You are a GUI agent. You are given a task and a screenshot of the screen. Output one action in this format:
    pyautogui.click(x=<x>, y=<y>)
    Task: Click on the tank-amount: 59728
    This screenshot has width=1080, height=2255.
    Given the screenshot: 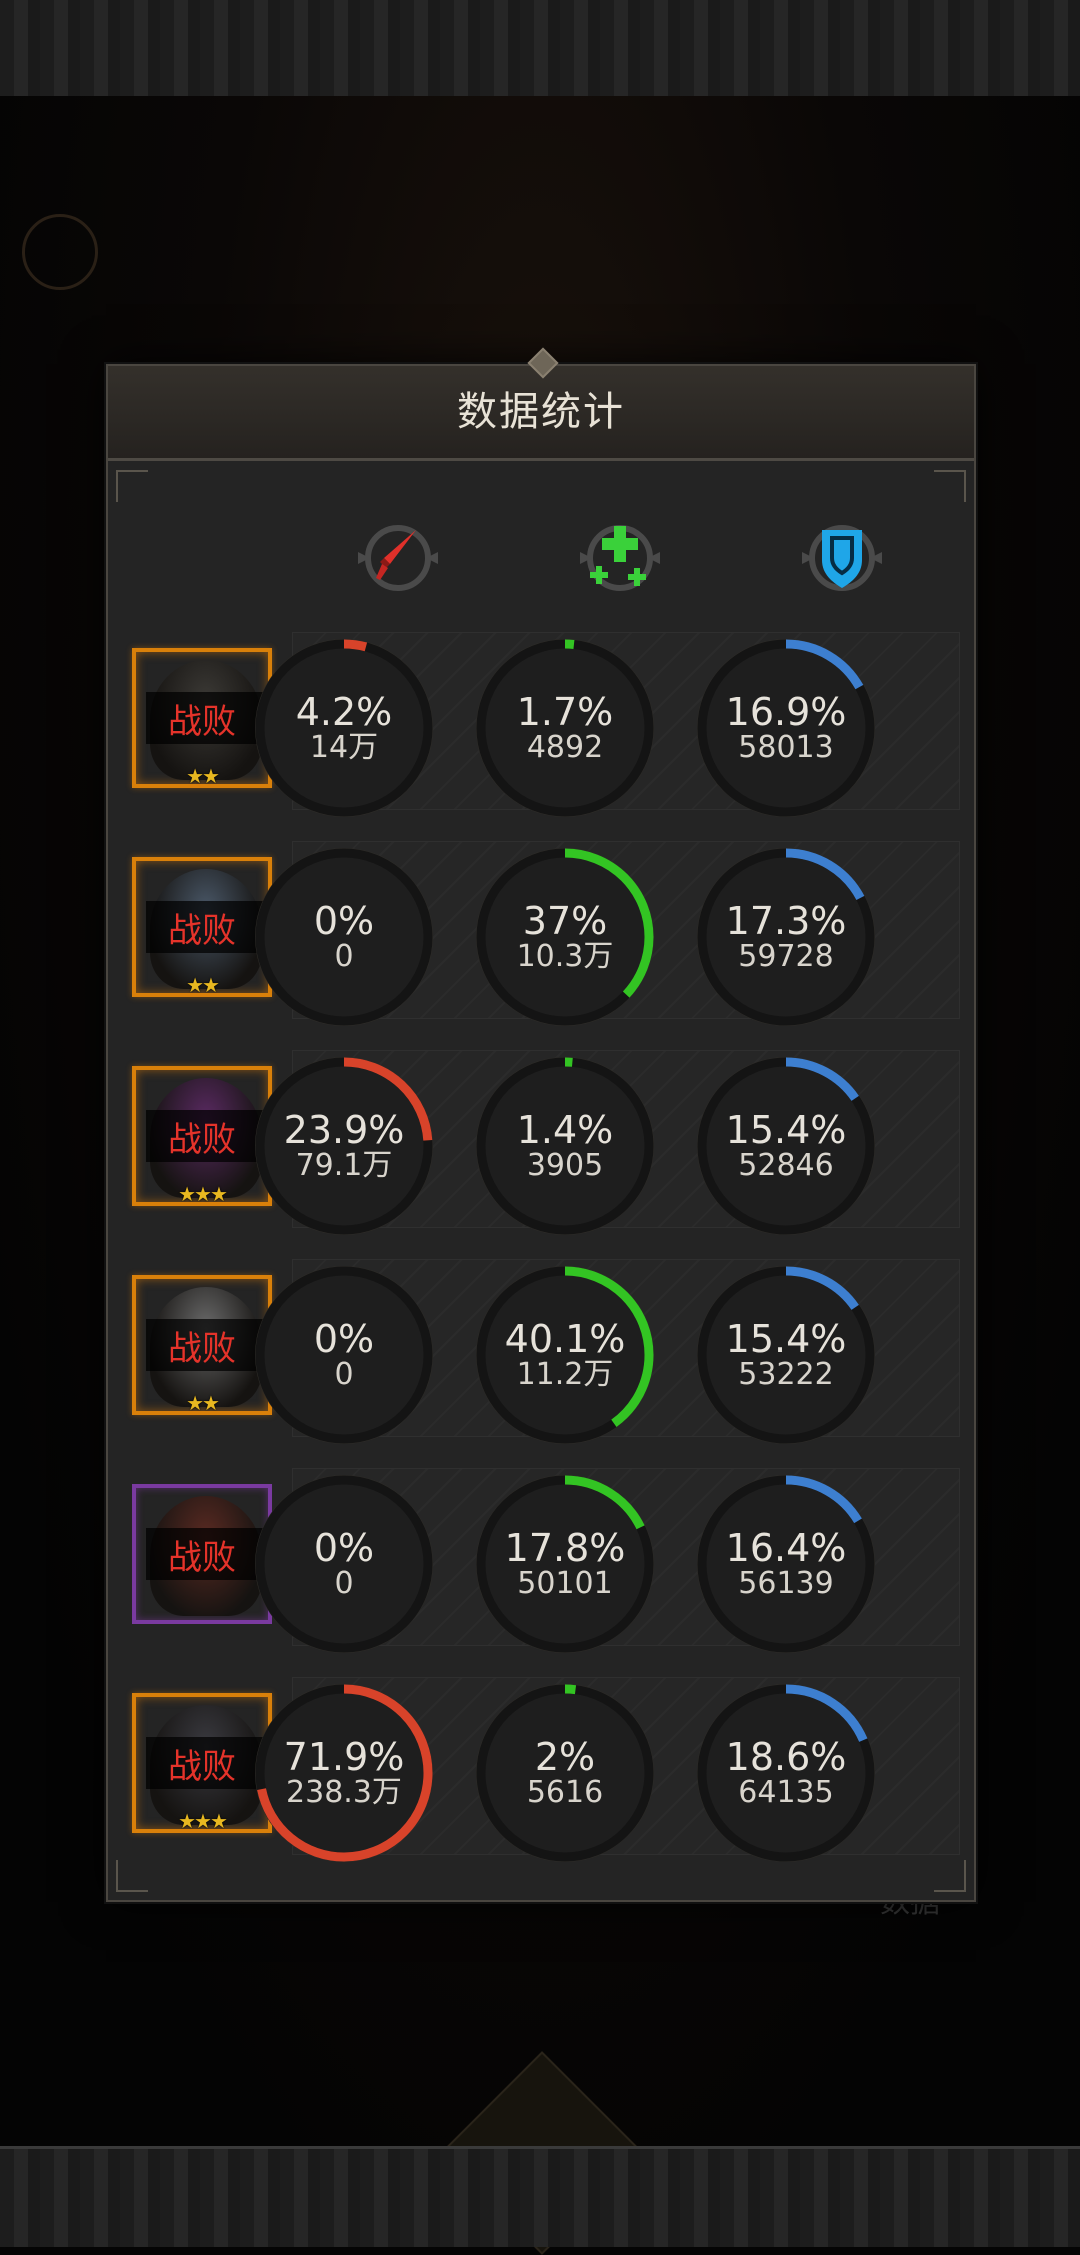 What is the action you would take?
    pyautogui.click(x=786, y=956)
    